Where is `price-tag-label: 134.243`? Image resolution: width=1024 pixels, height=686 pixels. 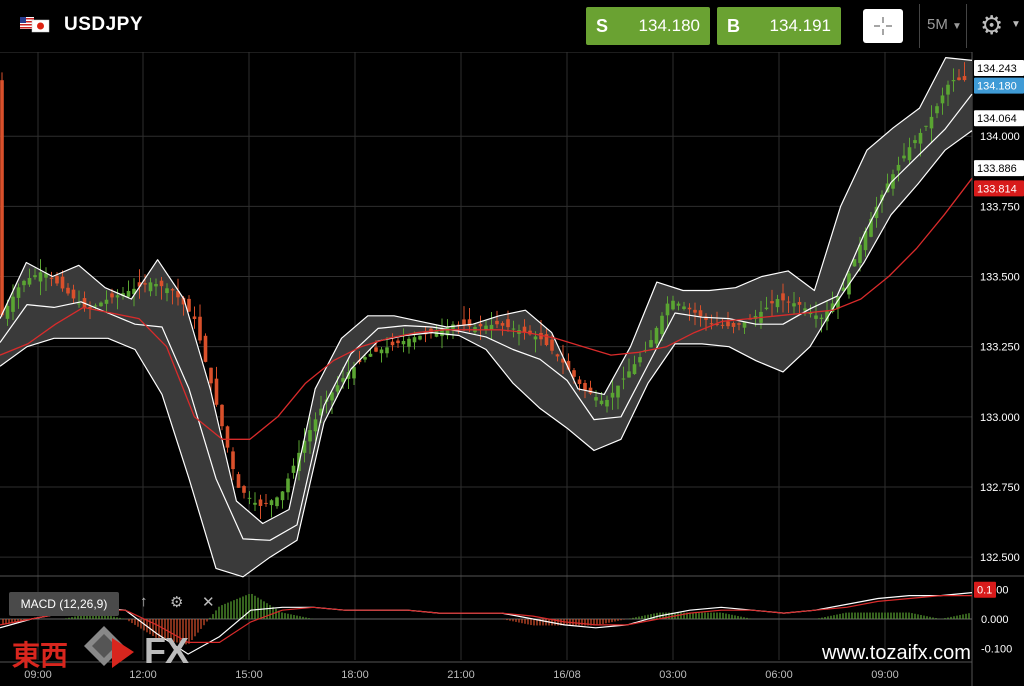 price-tag-label: 134.243 is located at coordinates (997, 69).